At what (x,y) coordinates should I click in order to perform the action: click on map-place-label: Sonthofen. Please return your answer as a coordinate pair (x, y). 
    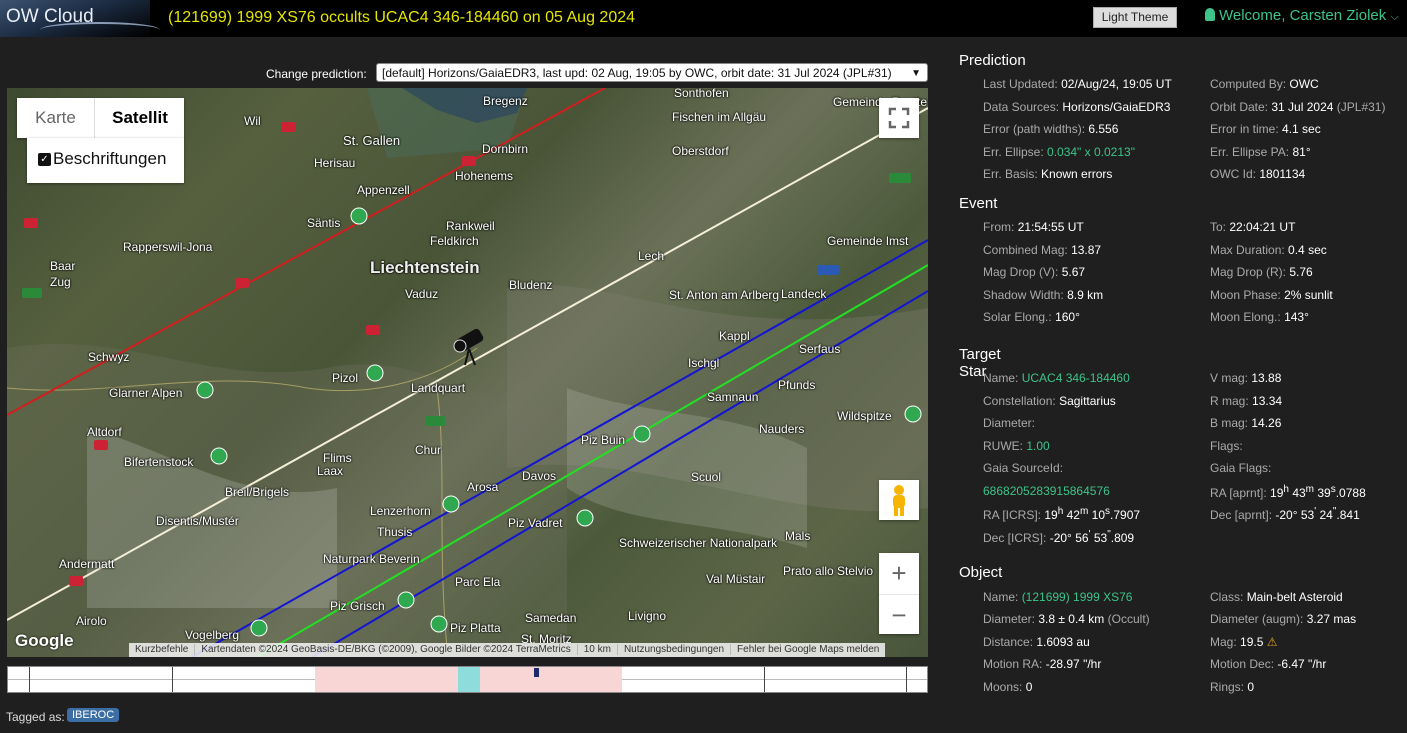
    Looking at the image, I should click on (701, 94).